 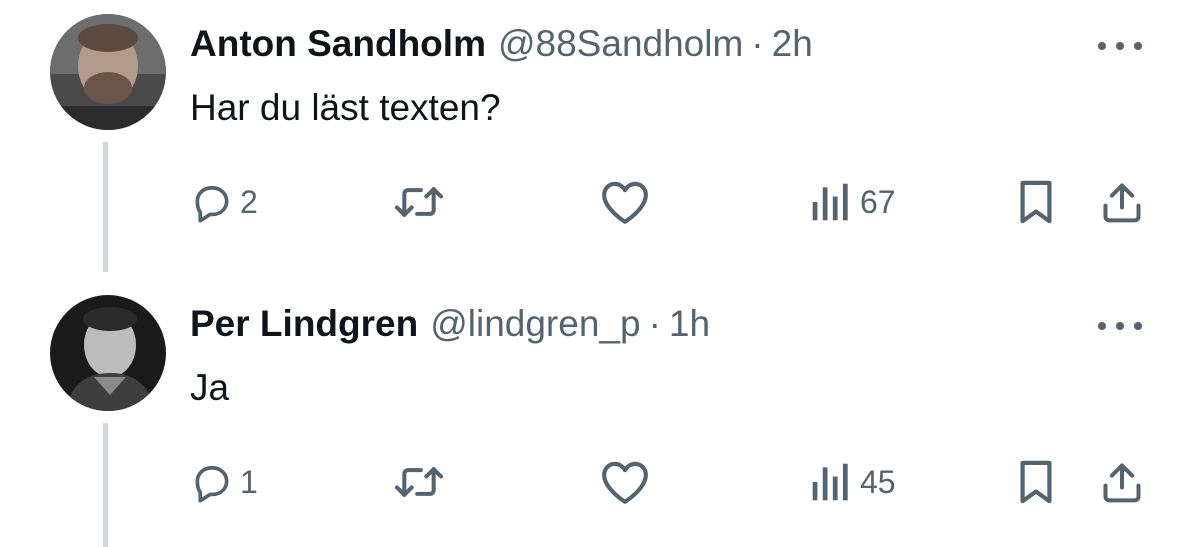 What do you see at coordinates (792, 44) in the screenshot?
I see `timestamp: 2h` at bounding box center [792, 44].